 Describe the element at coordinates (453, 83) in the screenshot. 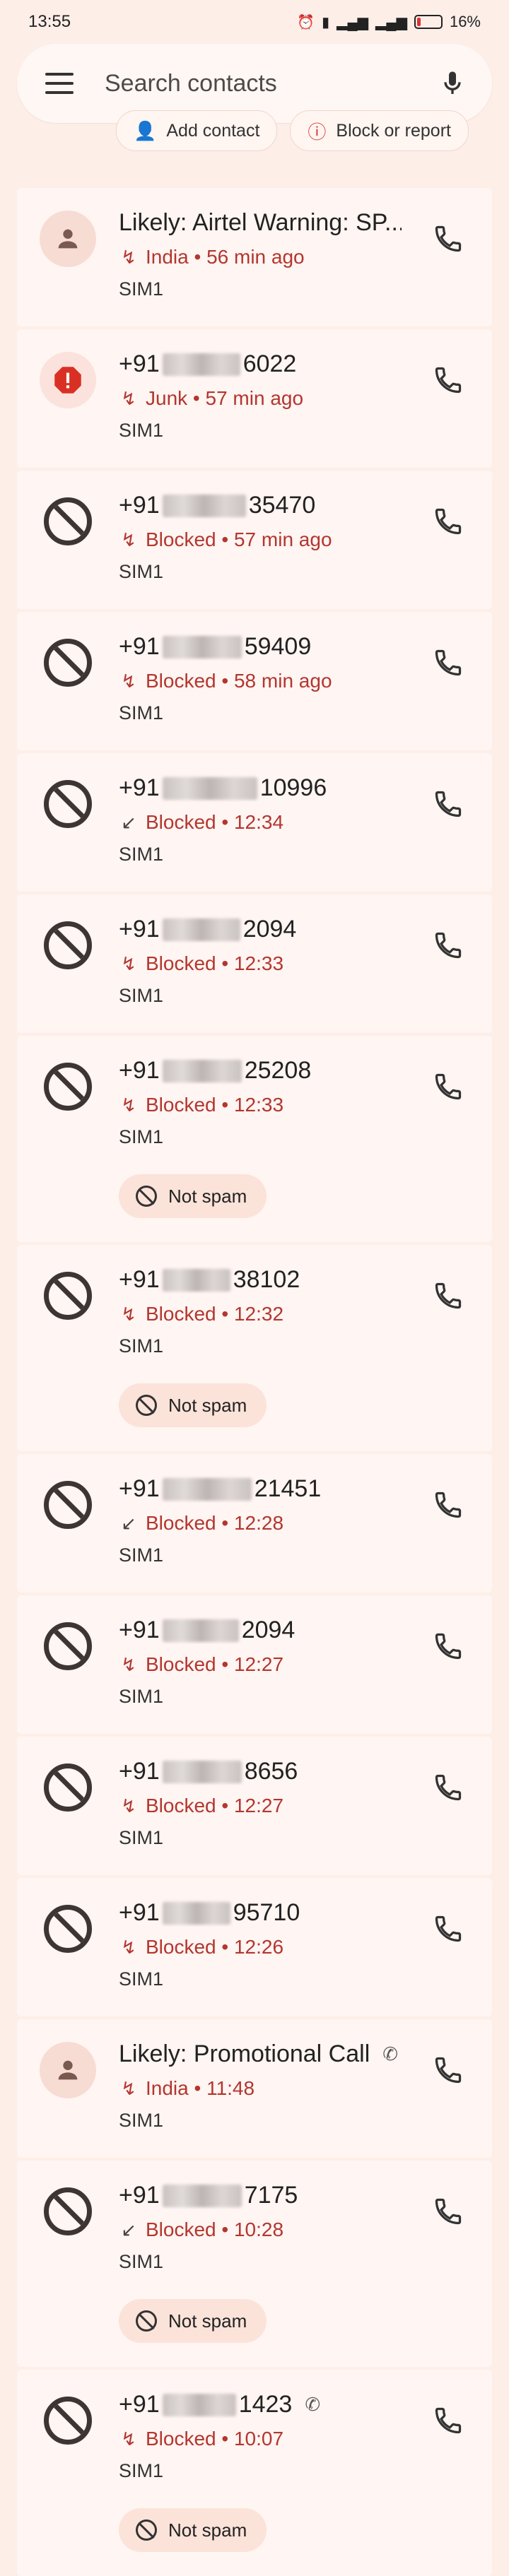

I see `microphone-icon` at that location.